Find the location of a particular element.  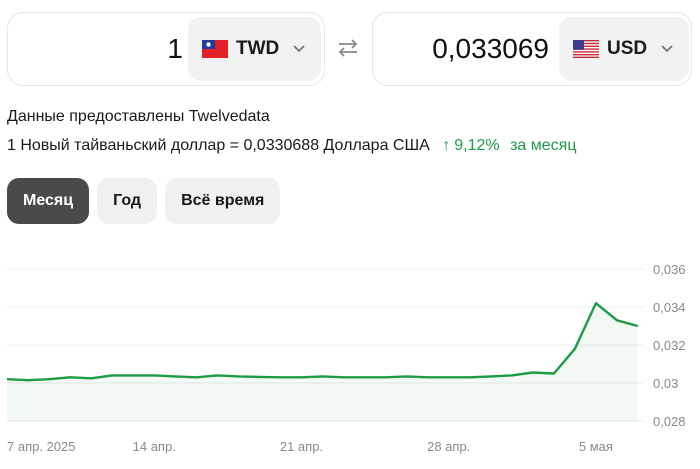

to-amount-input: 0,033069 is located at coordinates (466, 49).